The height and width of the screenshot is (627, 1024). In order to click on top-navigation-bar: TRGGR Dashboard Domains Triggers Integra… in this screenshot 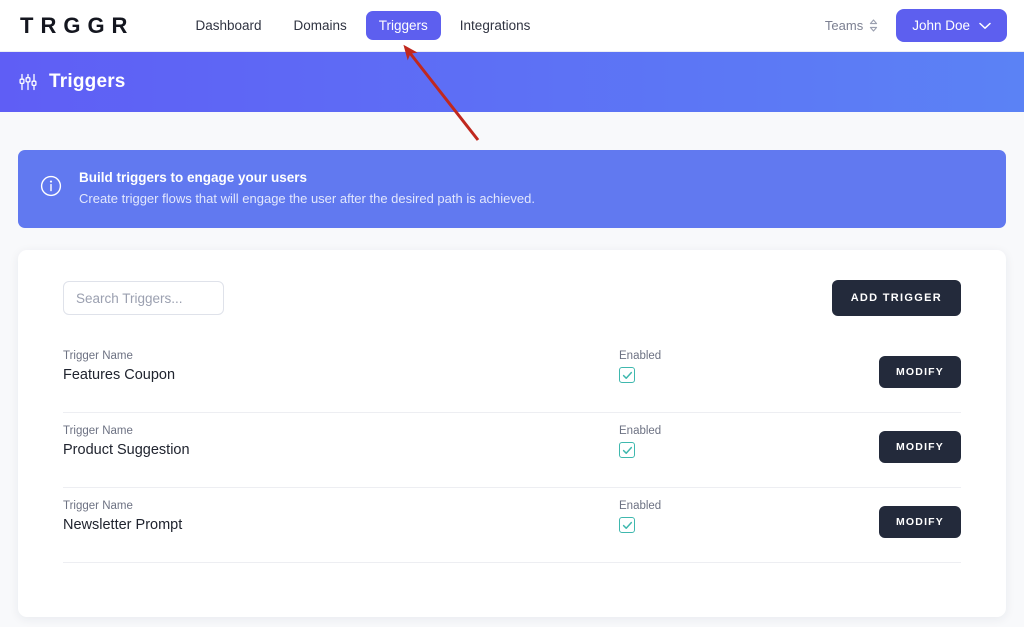, I will do `click(512, 26)`.